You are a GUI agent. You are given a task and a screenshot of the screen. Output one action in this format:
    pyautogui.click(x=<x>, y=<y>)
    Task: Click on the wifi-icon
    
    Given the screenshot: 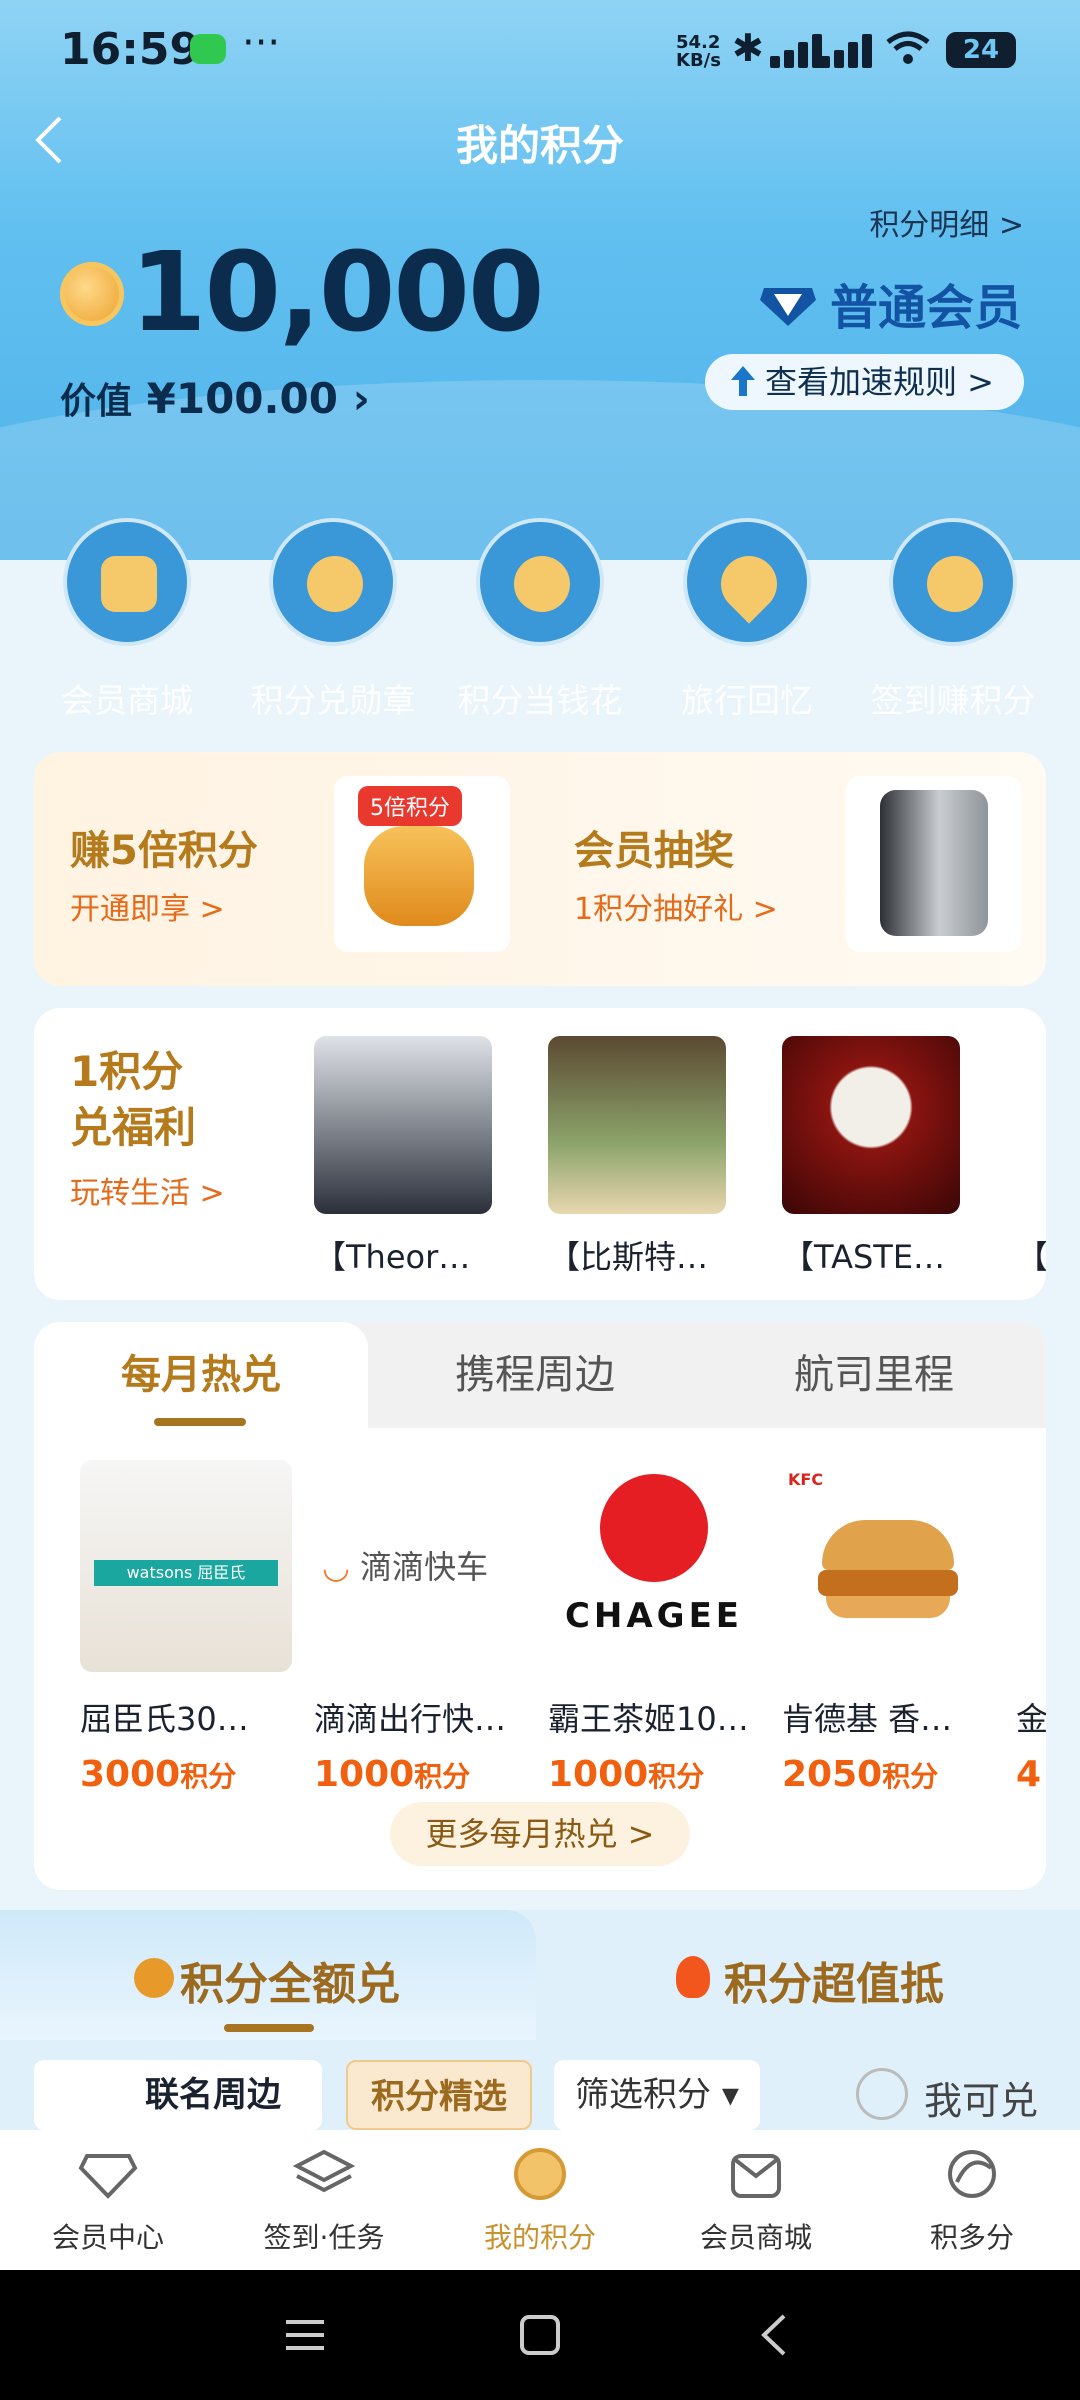 What is the action you would take?
    pyautogui.click(x=908, y=47)
    